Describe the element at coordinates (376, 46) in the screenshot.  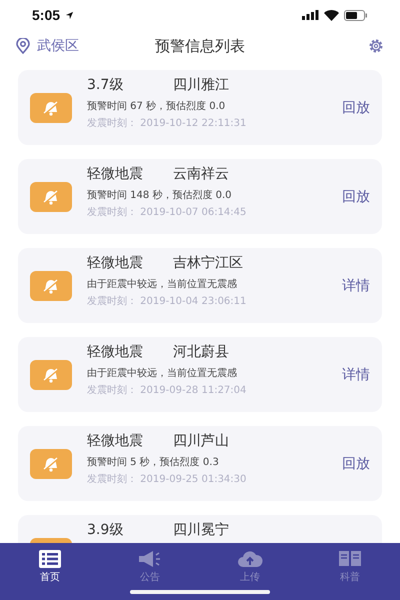
I see `settings-icon` at that location.